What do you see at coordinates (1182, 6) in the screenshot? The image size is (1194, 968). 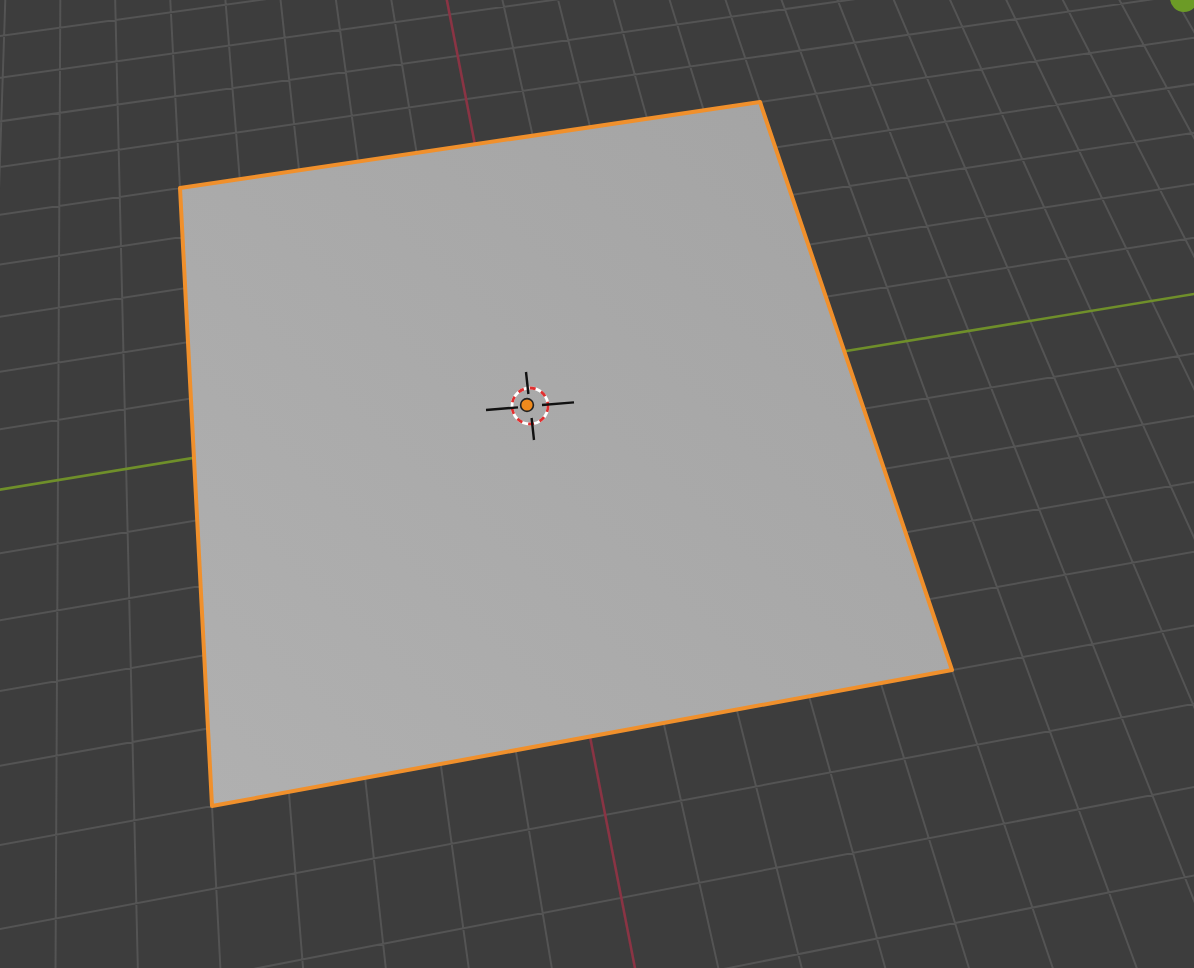 I see `gizmo-icon` at bounding box center [1182, 6].